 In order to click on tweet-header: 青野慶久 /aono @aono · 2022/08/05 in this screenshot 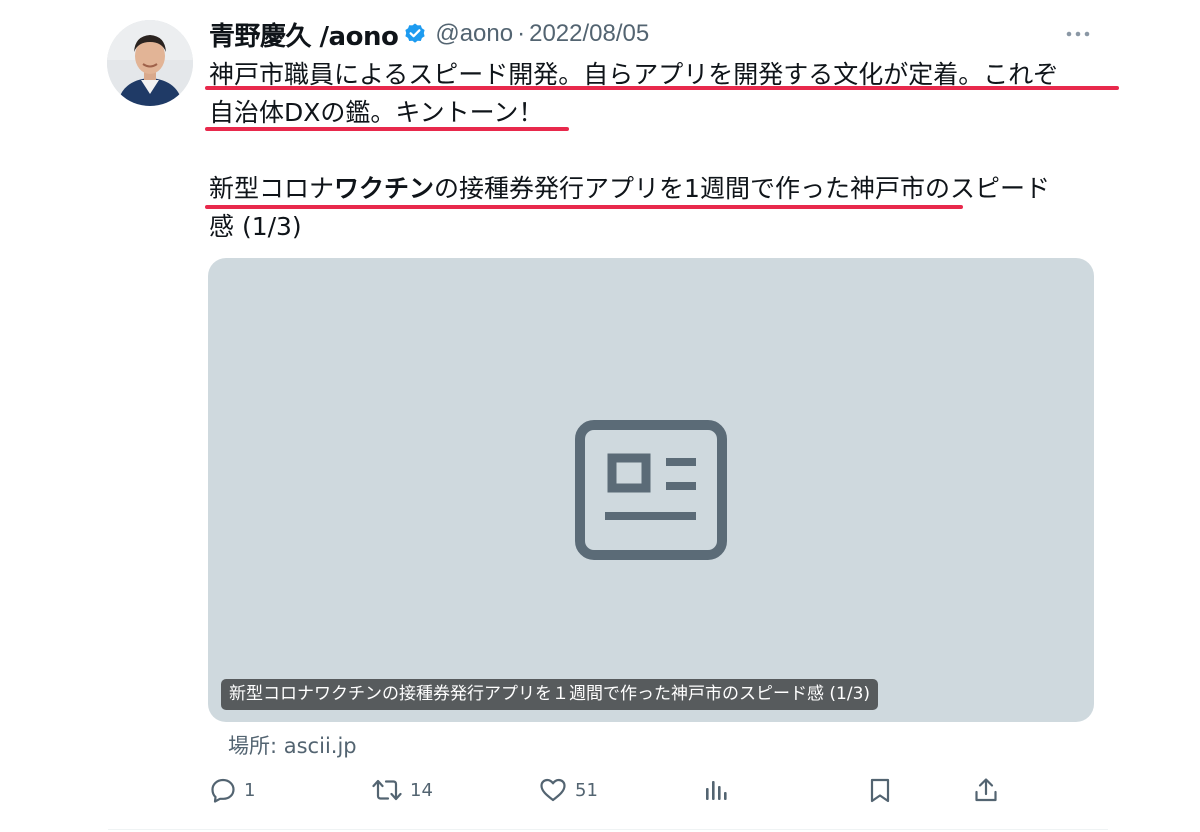, I will do `click(429, 34)`.